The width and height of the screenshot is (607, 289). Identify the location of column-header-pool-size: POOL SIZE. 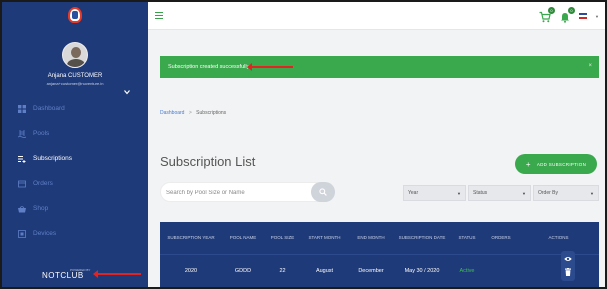
(282, 238).